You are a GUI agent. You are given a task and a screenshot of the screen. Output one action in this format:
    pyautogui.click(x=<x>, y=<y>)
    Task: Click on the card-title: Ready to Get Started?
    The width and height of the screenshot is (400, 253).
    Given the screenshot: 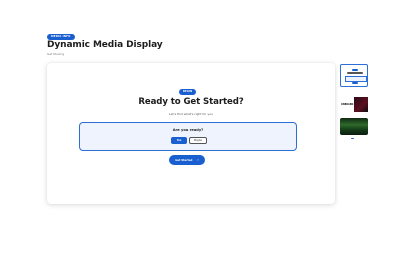 What is the action you would take?
    pyautogui.click(x=191, y=102)
    